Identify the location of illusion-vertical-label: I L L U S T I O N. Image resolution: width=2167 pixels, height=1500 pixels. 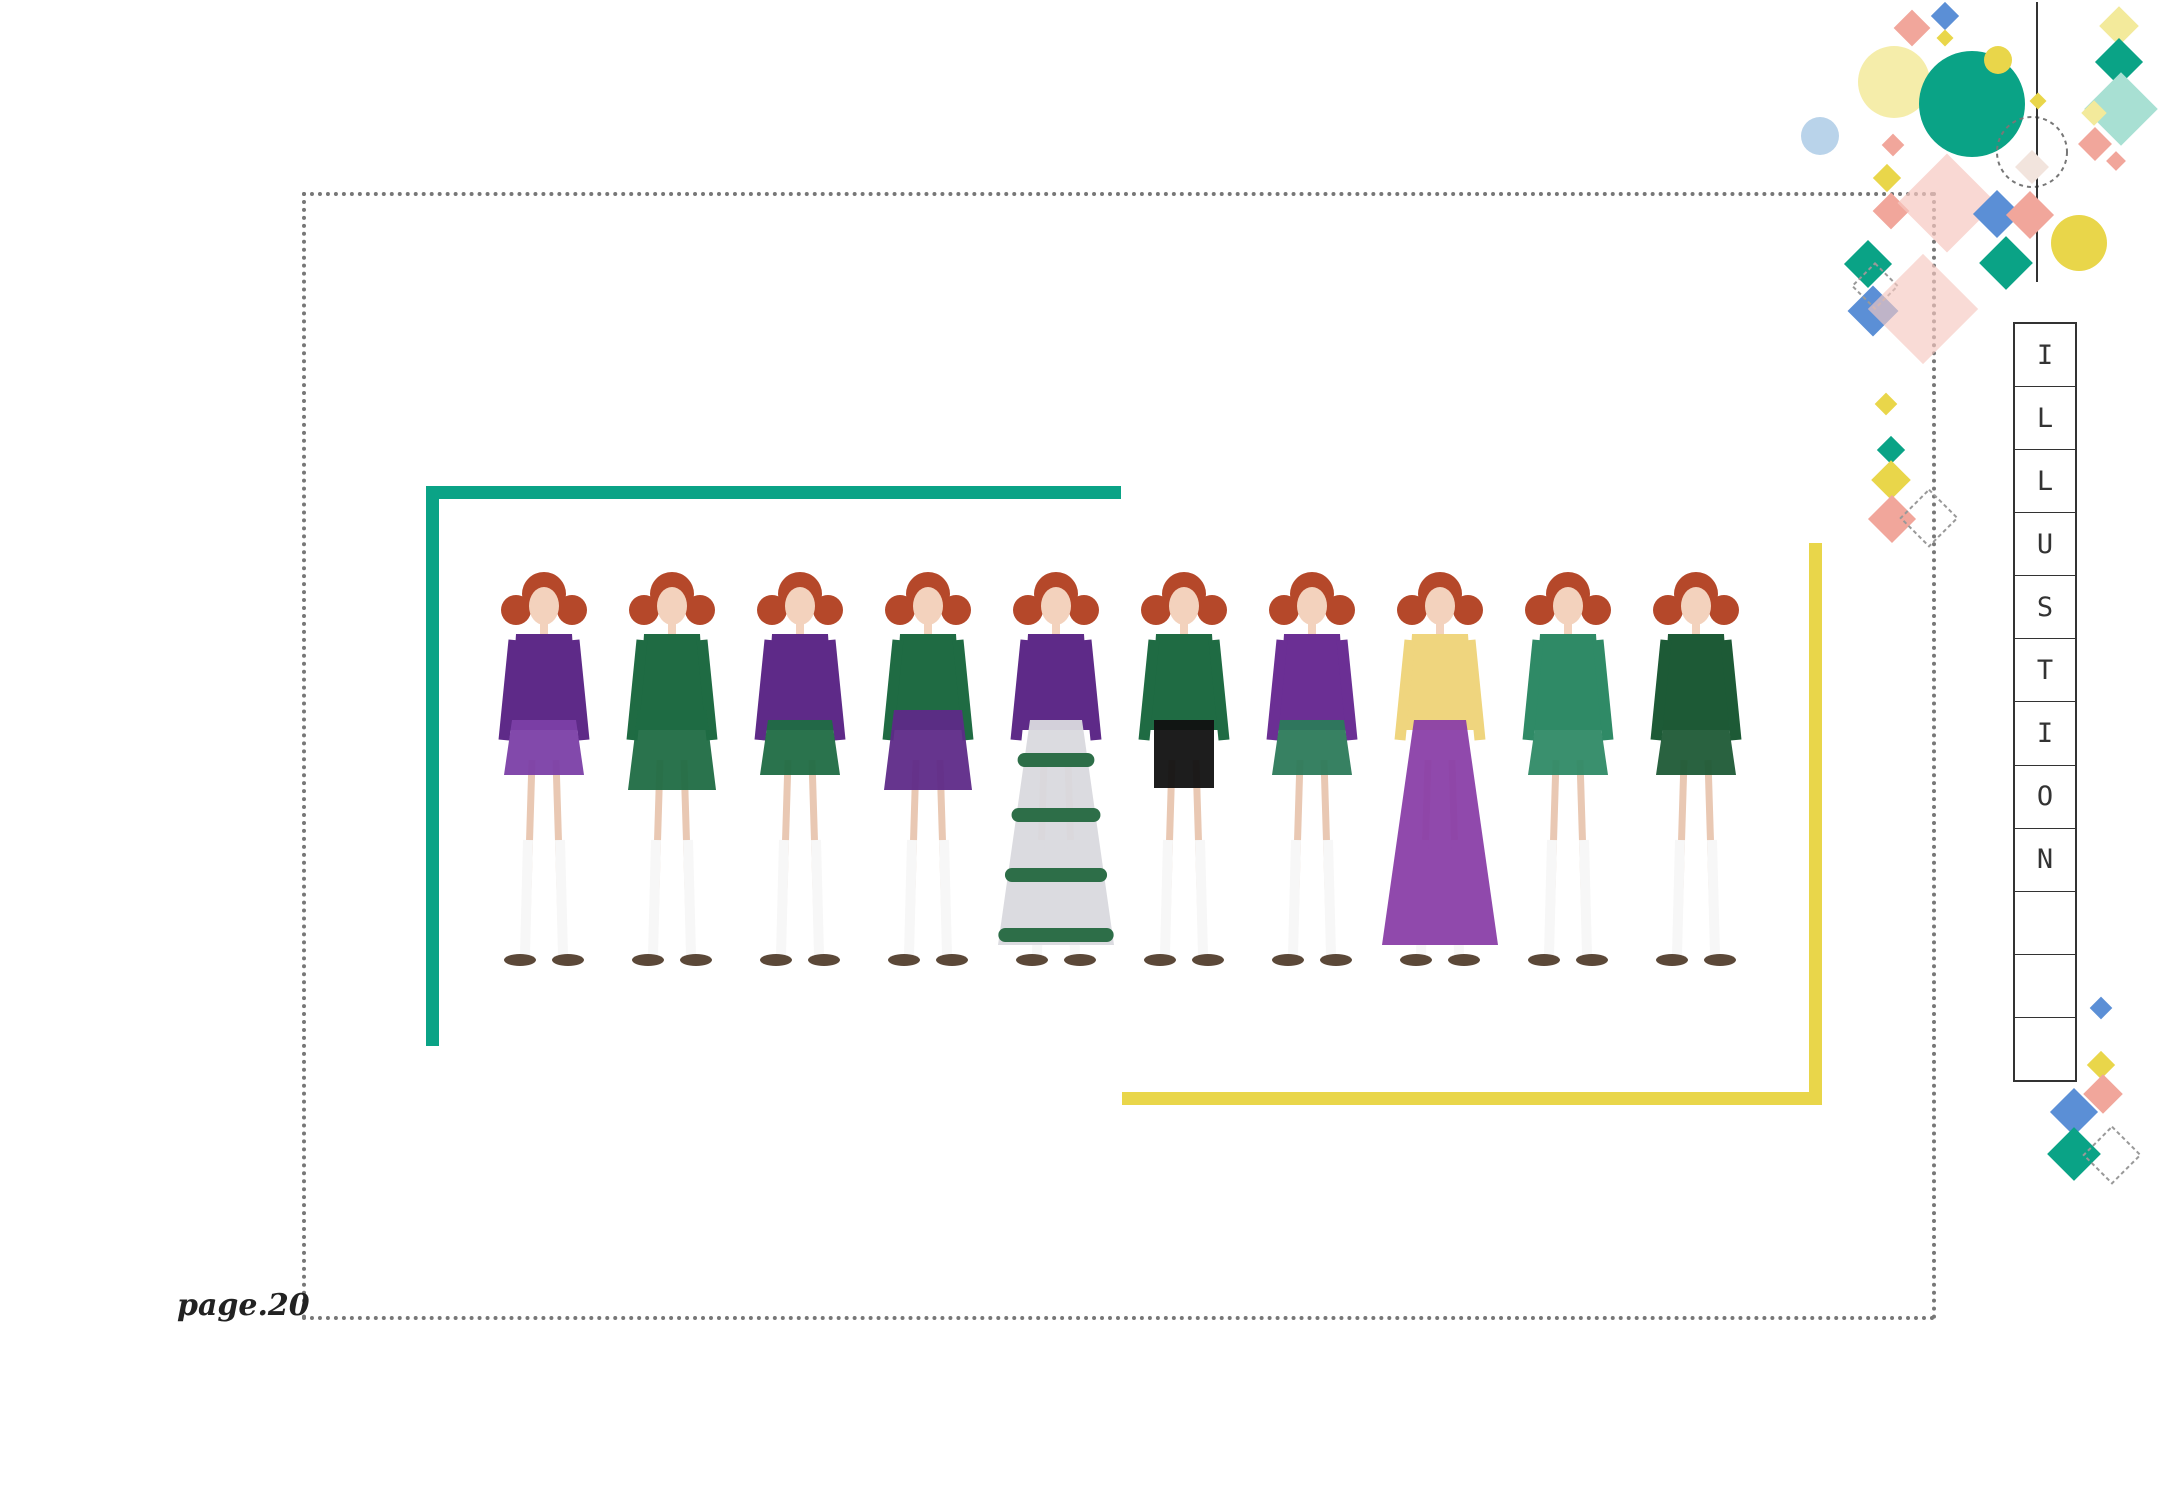
(2045, 702).